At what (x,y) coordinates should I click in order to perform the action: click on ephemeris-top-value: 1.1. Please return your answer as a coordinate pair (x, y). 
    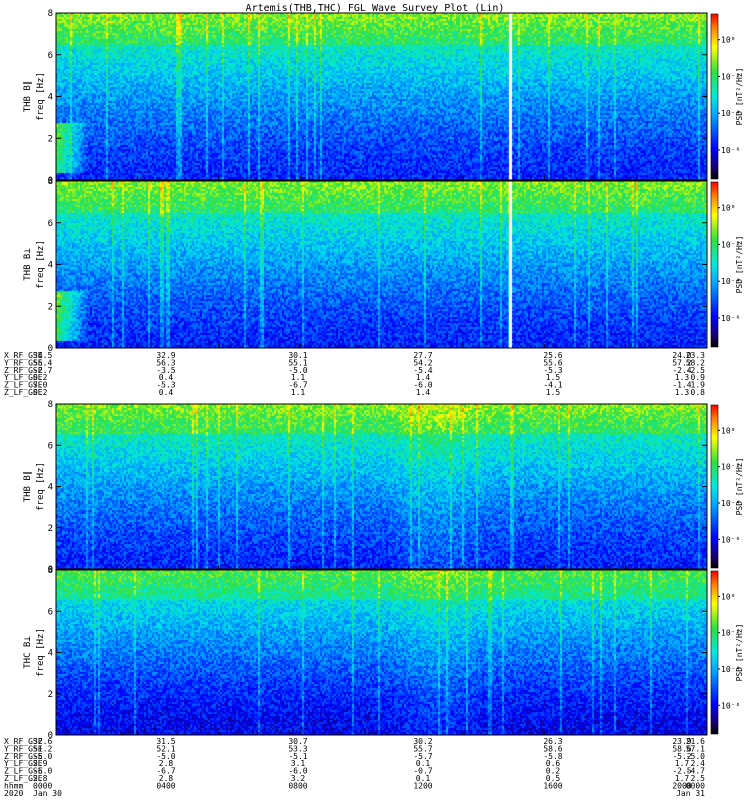
    Looking at the image, I should click on (298, 392).